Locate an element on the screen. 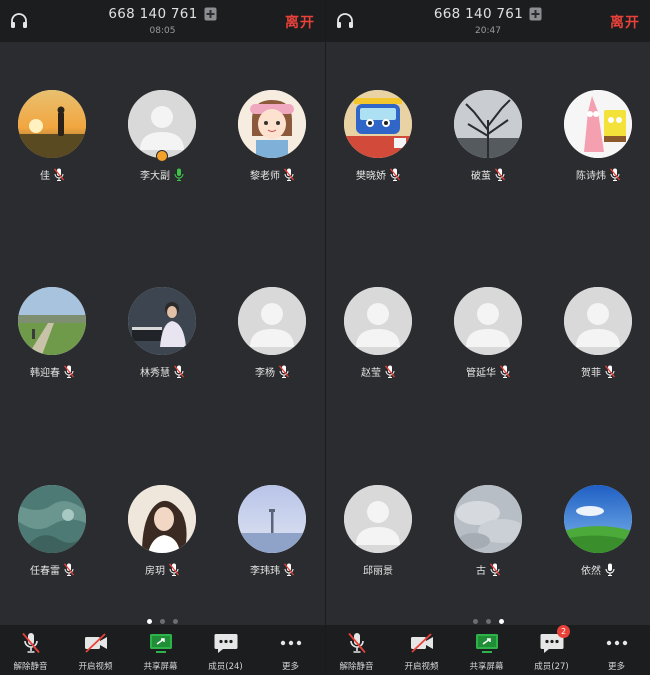 Image resolution: width=650 pixels, height=675 pixels. participant-name: 任春雷 is located at coordinates (45, 571).